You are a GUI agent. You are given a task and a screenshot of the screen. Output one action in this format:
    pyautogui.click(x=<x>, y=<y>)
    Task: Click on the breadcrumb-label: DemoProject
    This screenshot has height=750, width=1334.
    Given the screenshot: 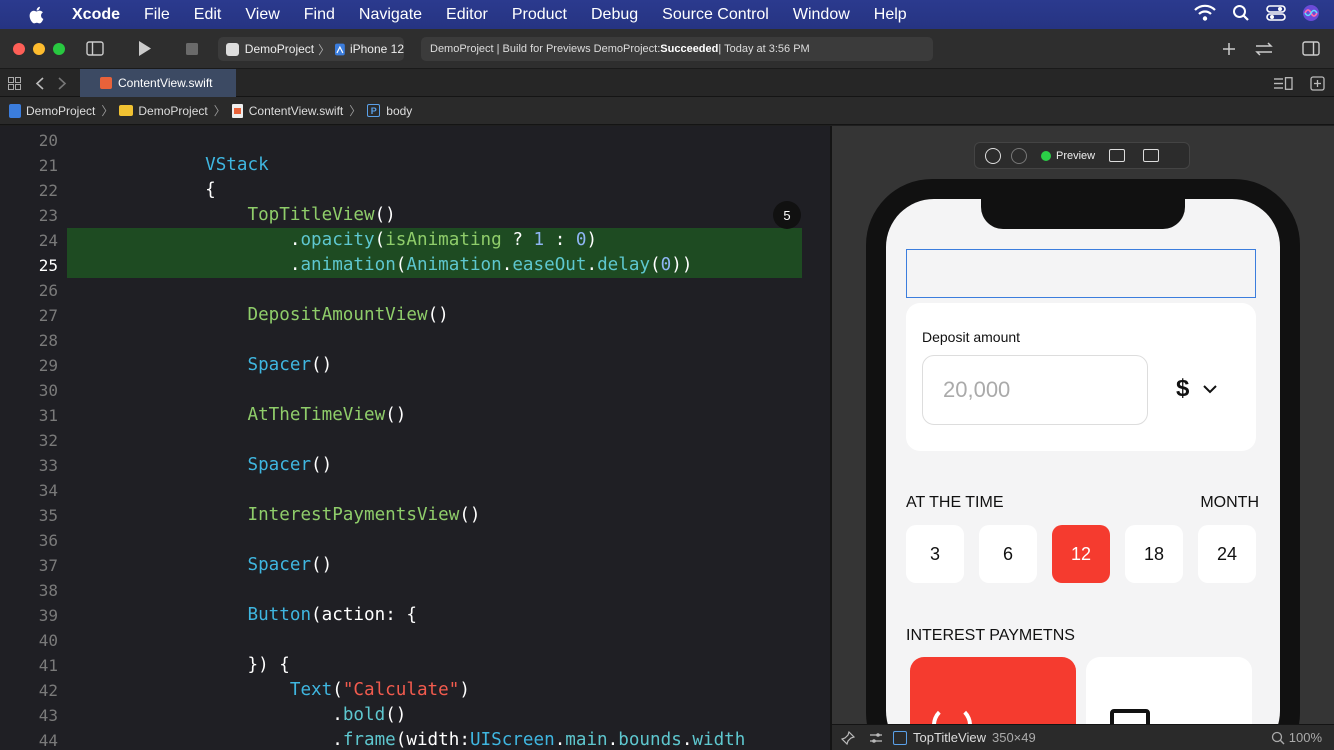 What is the action you would take?
    pyautogui.click(x=173, y=110)
    